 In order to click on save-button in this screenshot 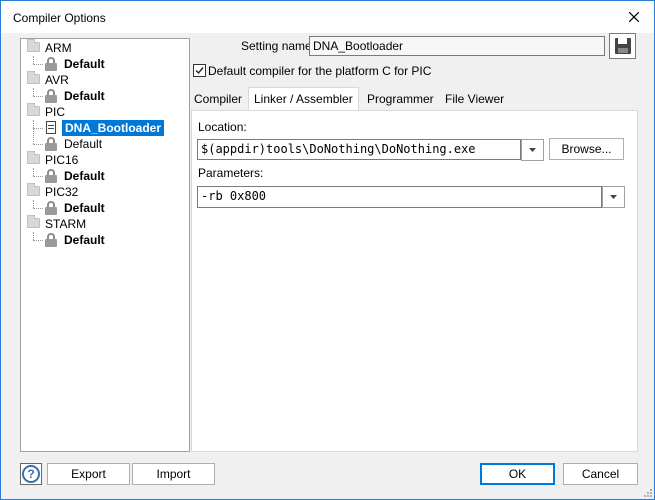, I will do `click(622, 46)`.